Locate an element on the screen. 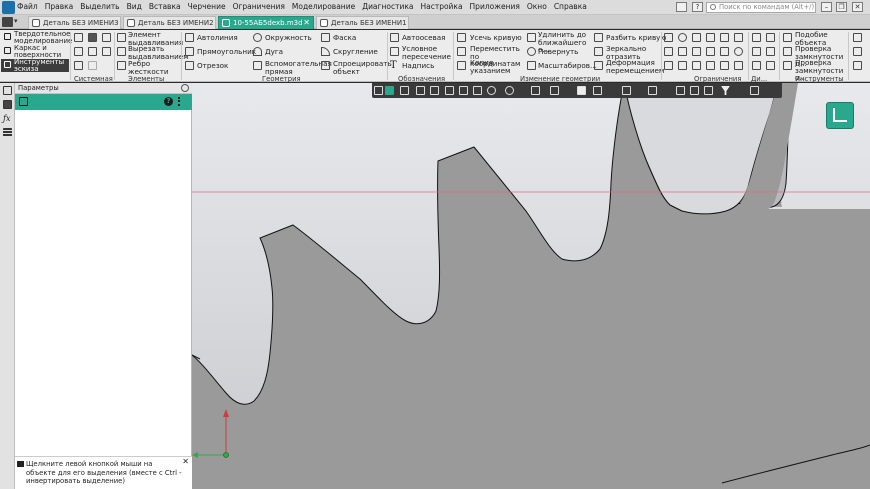  menu-item: Моделирование is located at coordinates (323, 6).